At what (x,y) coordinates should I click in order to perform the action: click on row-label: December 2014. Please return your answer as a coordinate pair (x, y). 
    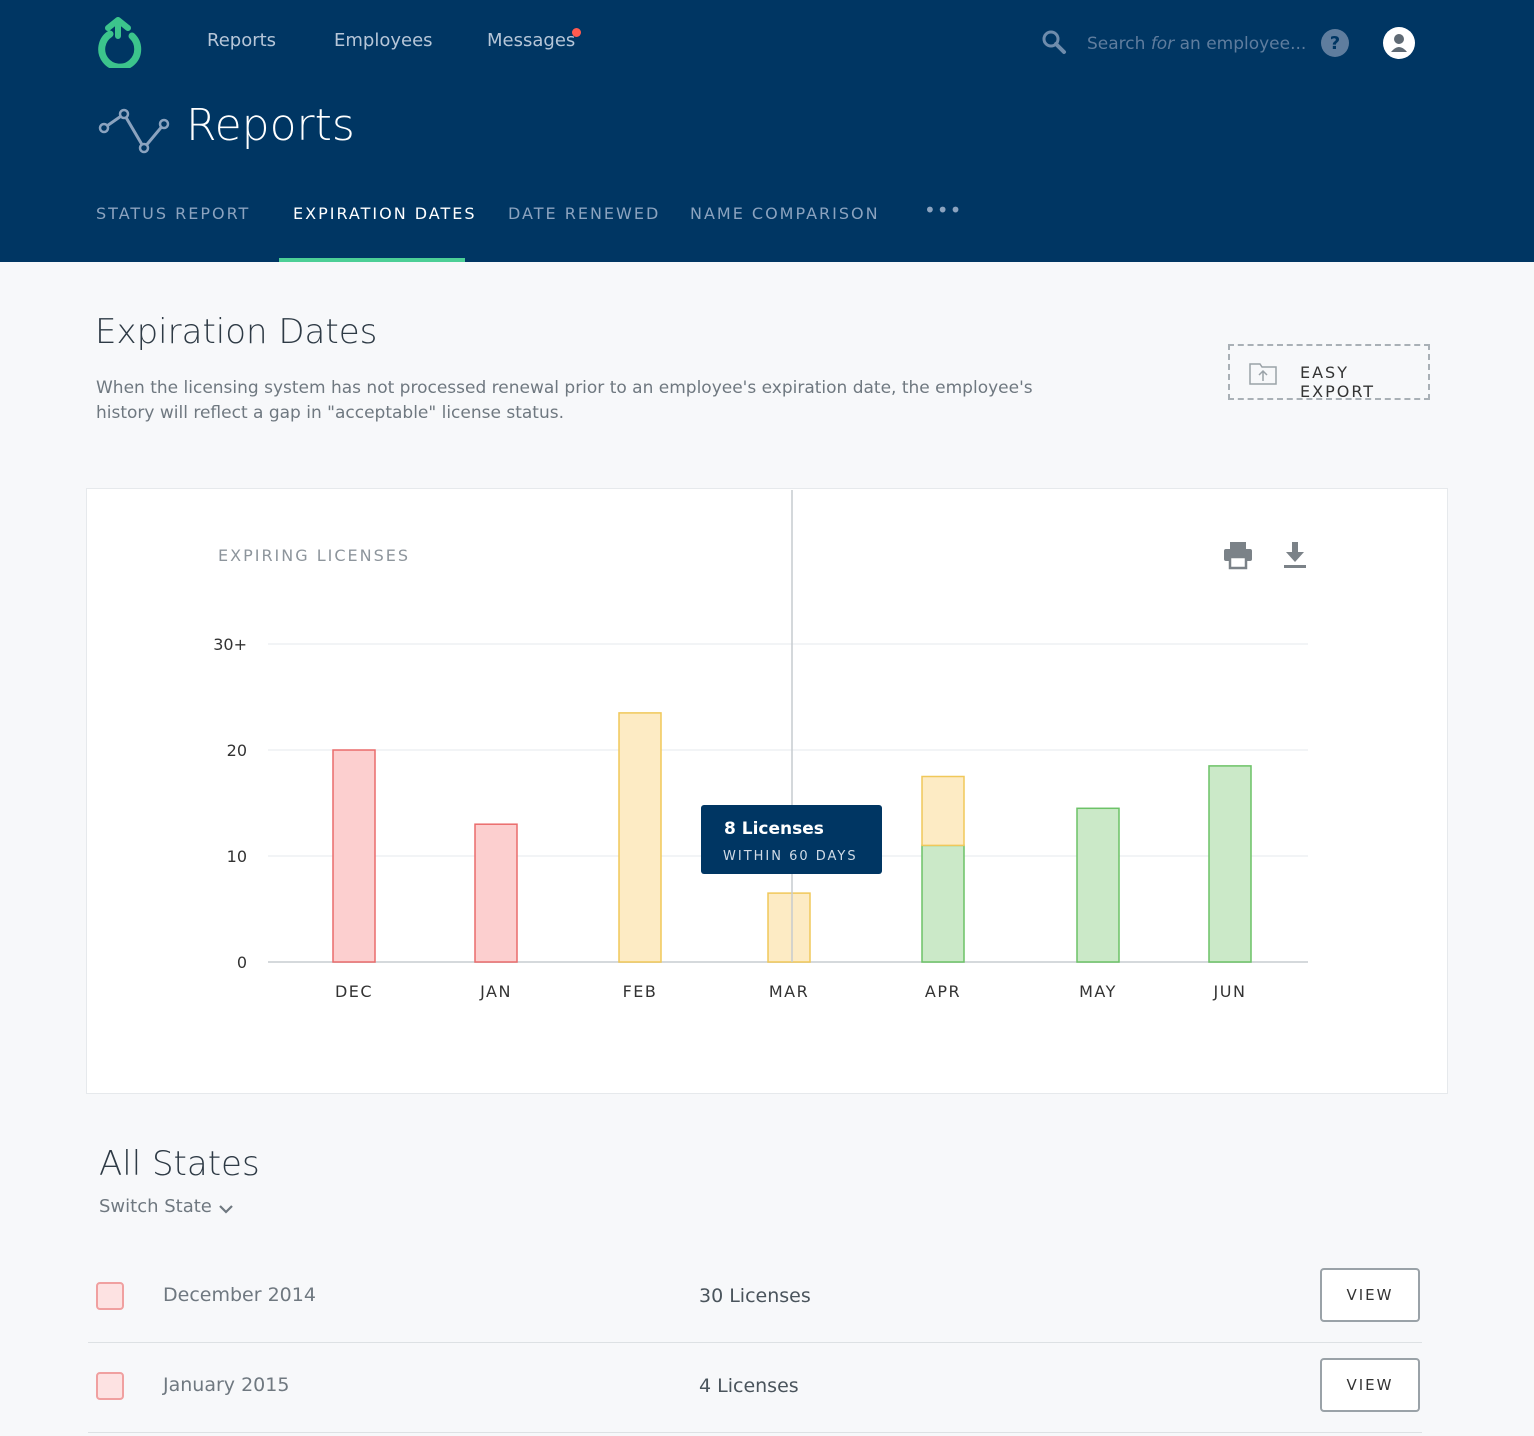
    Looking at the image, I should click on (239, 1295).